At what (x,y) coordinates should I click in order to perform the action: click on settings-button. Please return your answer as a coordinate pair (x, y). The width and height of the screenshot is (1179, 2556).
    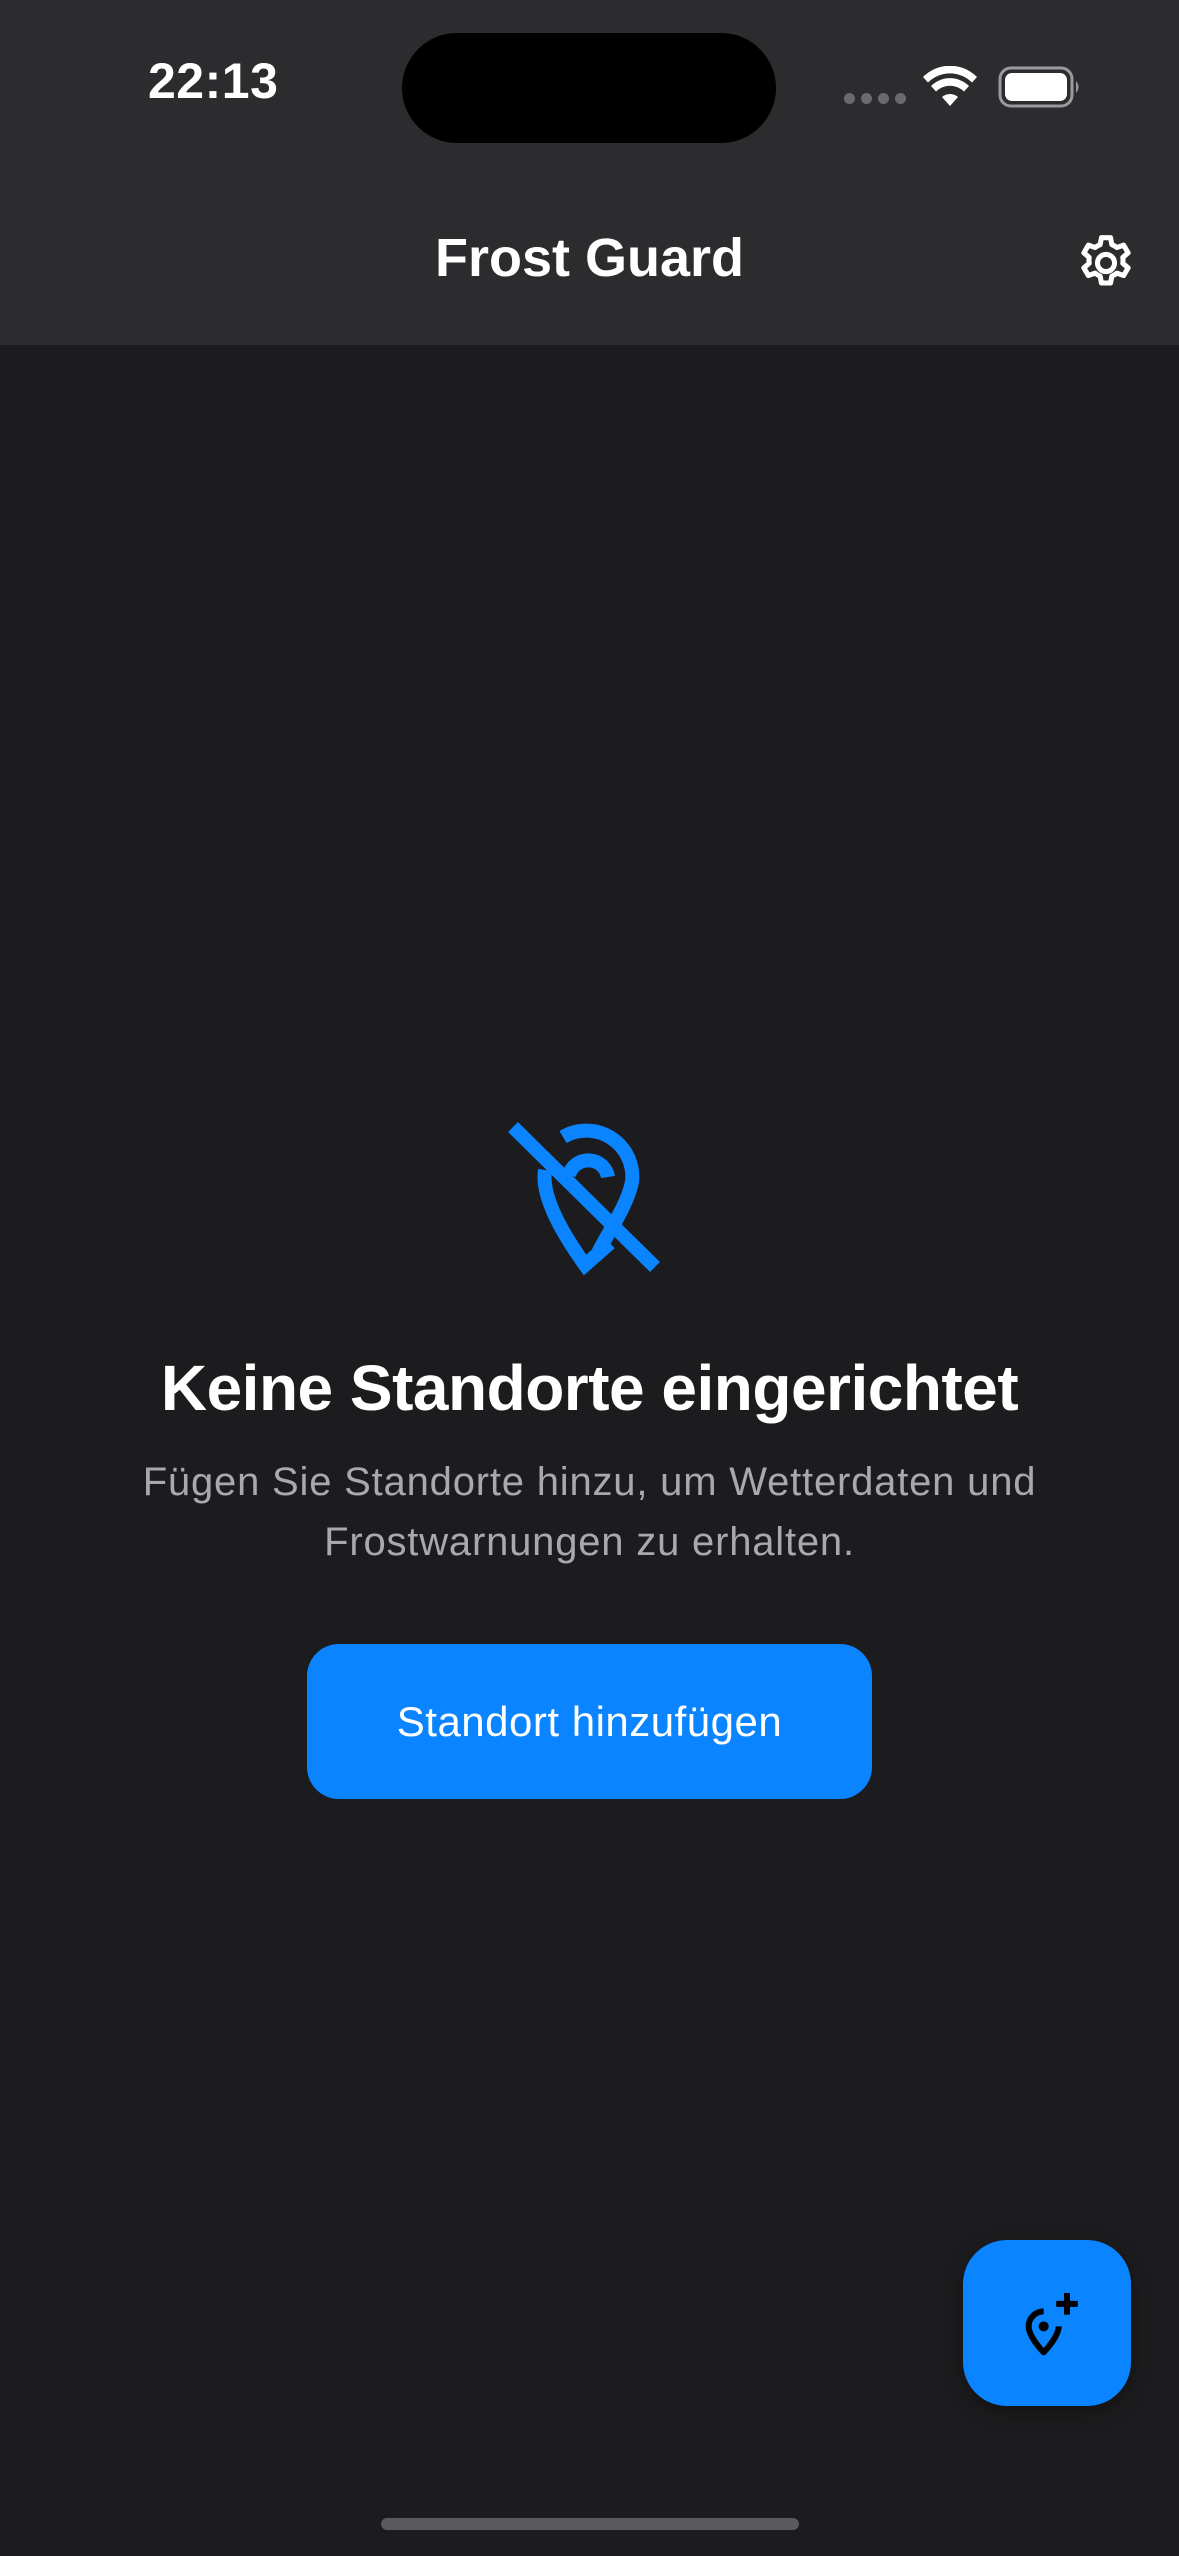
    Looking at the image, I should click on (1106, 263).